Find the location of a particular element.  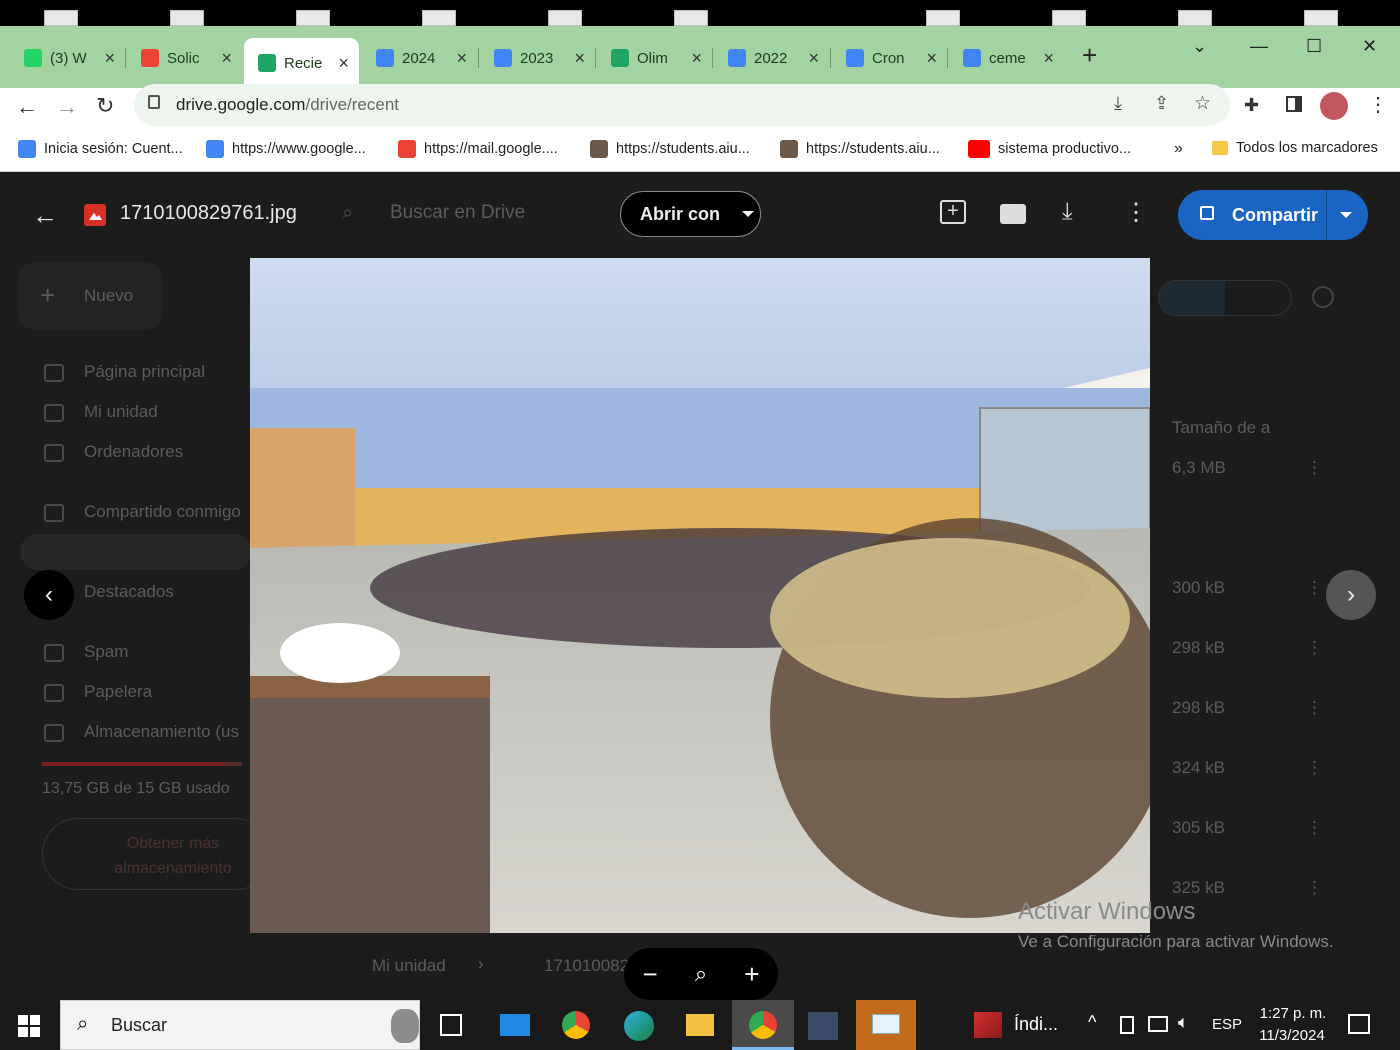

contact-card-icon is located at coordinates (886, 1024).